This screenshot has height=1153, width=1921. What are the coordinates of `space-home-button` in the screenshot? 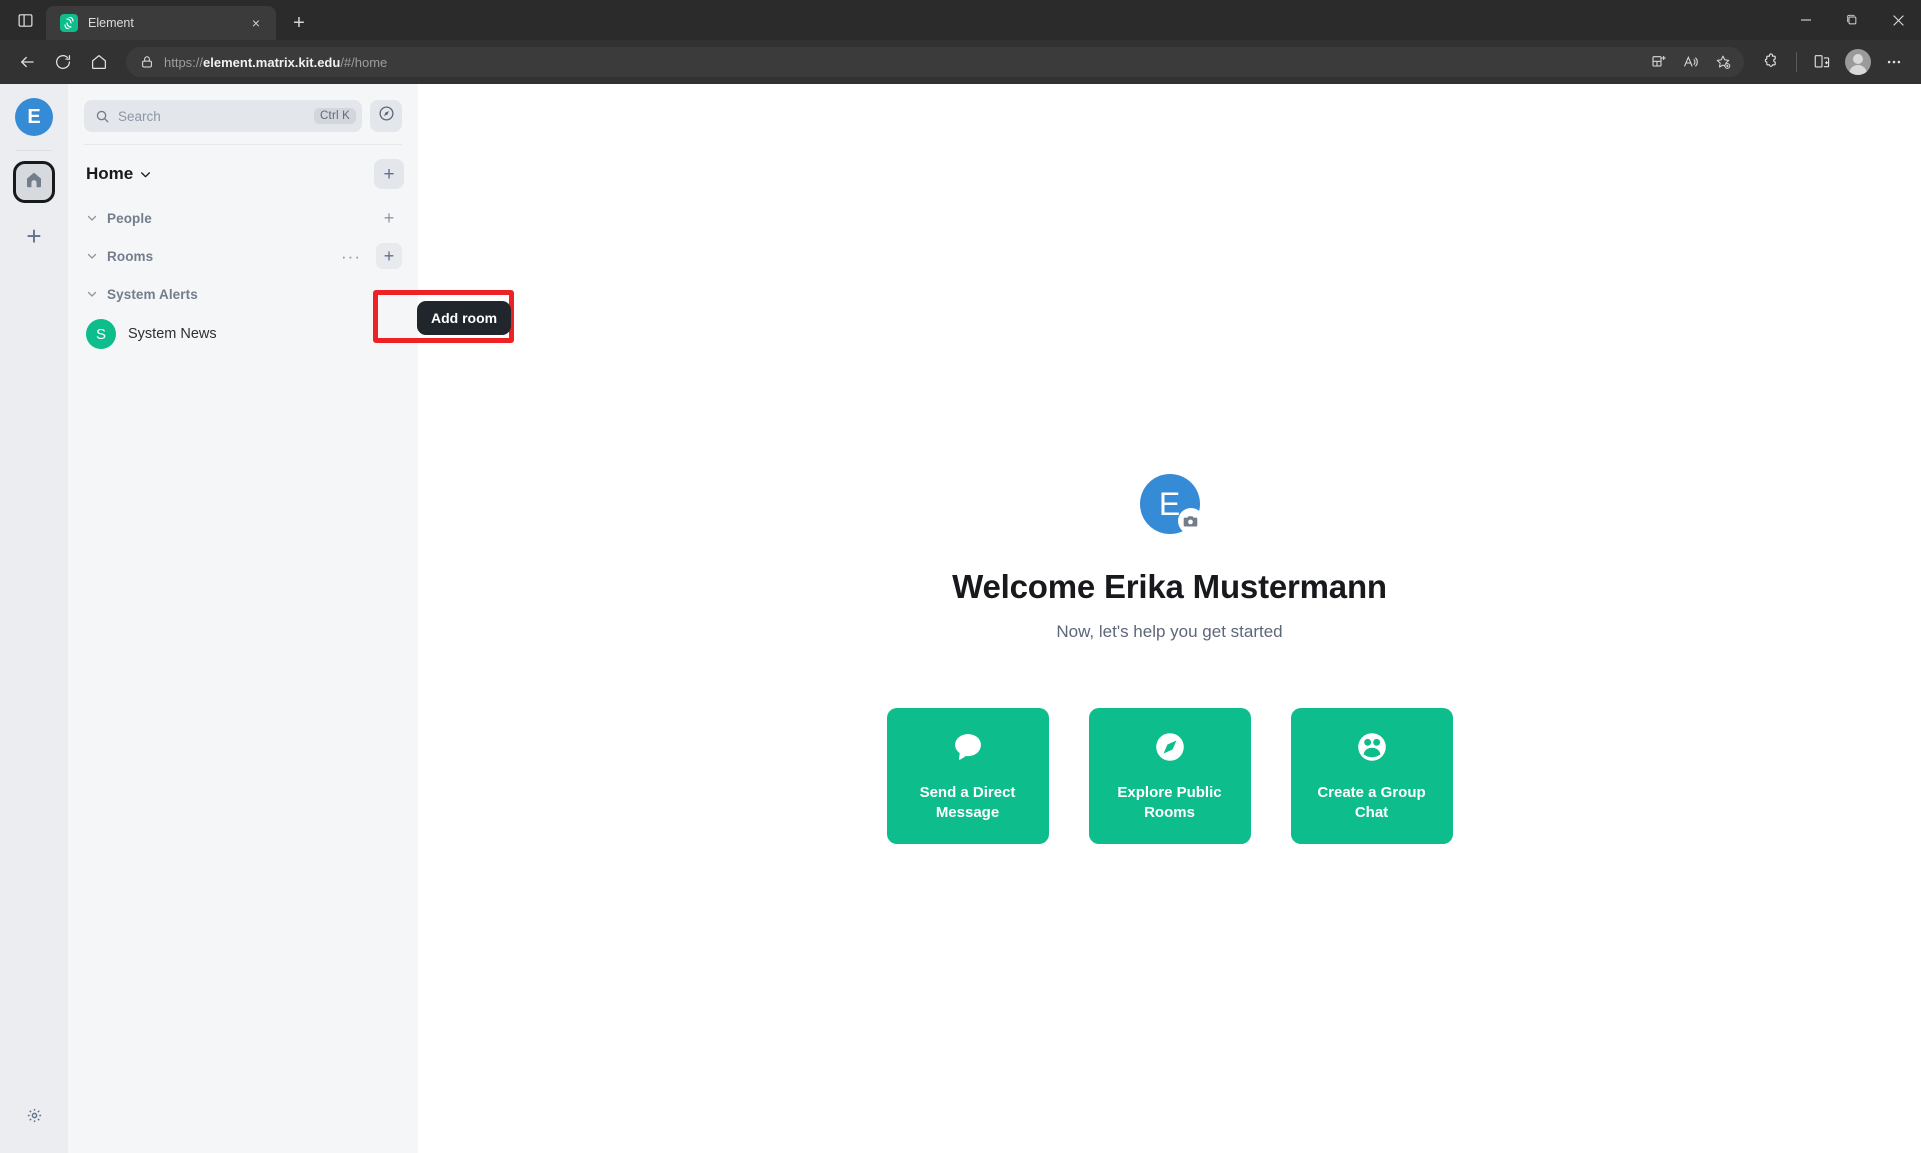 It's located at (34, 182).